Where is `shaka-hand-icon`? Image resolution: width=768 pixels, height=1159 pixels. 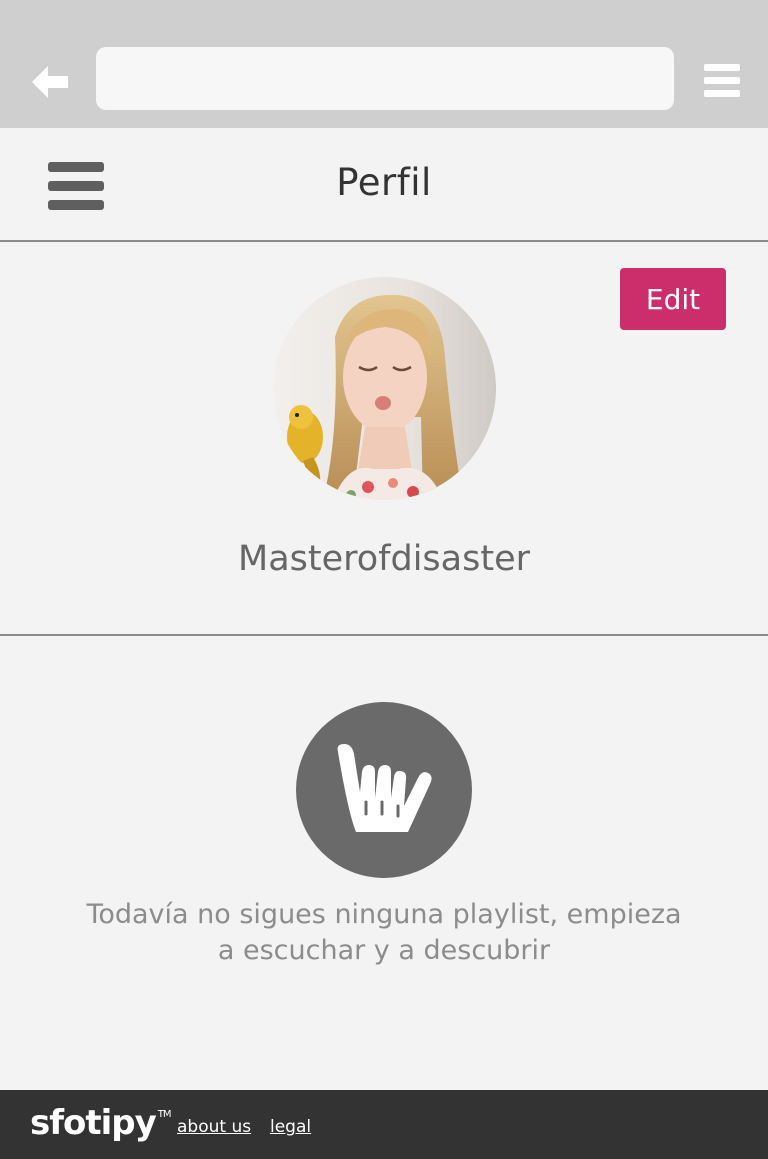 shaka-hand-icon is located at coordinates (384, 788).